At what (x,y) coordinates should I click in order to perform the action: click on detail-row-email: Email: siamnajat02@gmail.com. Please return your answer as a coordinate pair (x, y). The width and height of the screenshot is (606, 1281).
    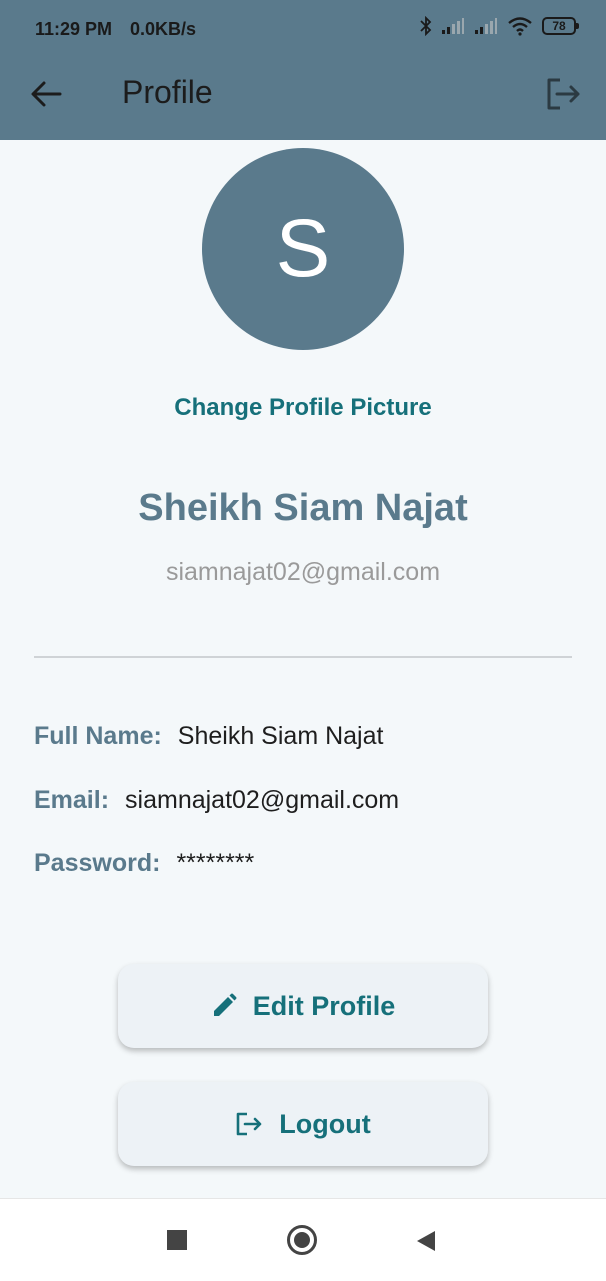
    Looking at the image, I should click on (216, 800).